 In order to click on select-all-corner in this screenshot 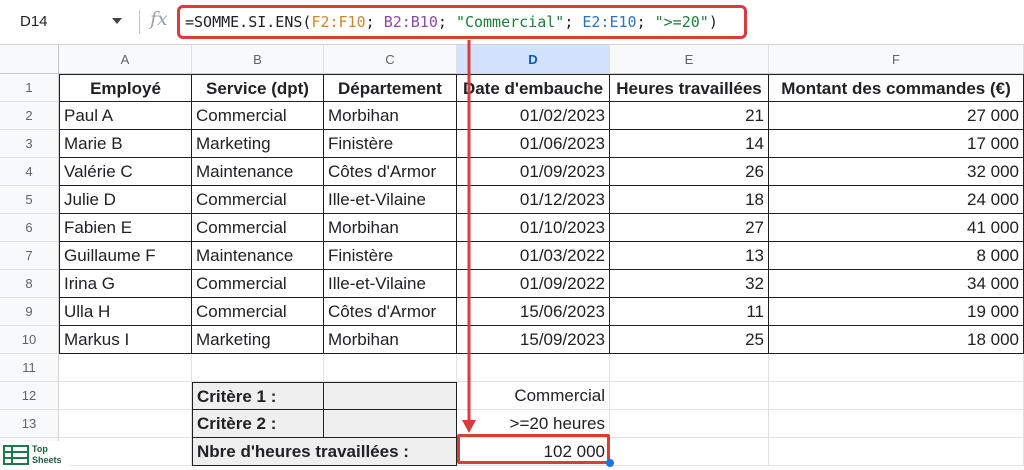, I will do `click(29, 59)`.